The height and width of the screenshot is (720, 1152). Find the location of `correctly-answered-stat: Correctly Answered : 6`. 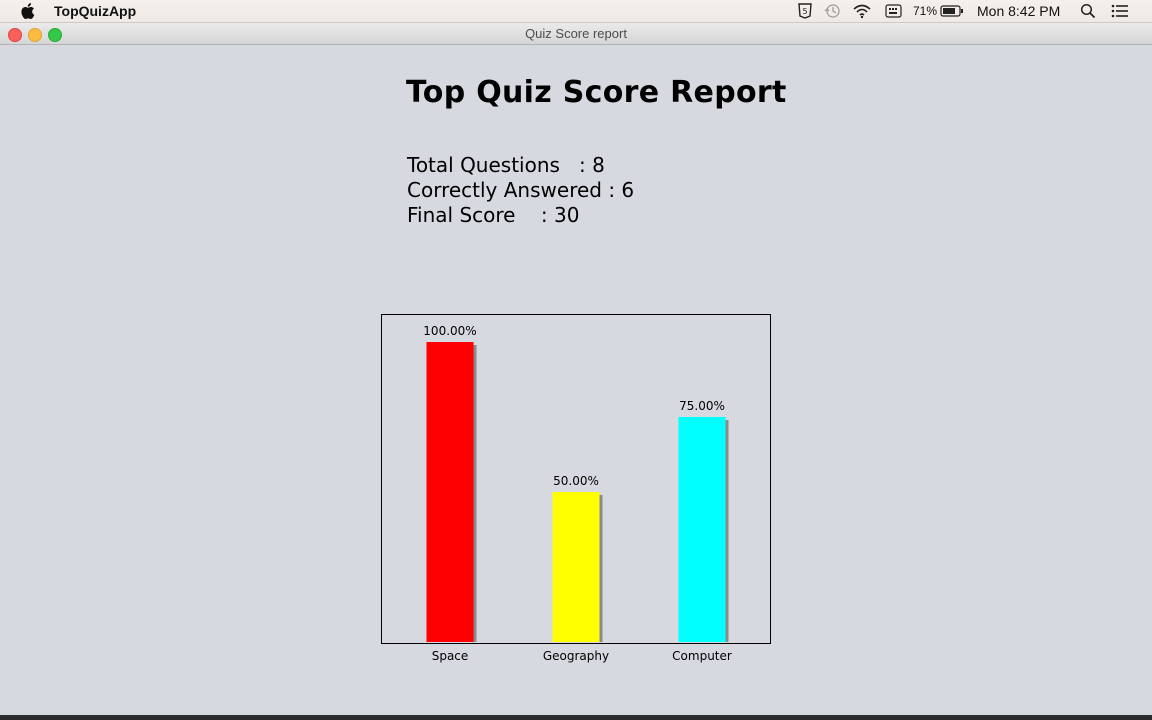

correctly-answered-stat: Correctly Answered : 6 is located at coordinates (521, 190).